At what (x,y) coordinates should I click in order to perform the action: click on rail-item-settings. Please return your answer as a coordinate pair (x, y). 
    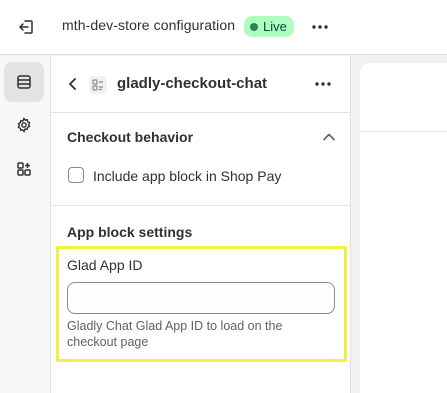
    Looking at the image, I should click on (24, 125).